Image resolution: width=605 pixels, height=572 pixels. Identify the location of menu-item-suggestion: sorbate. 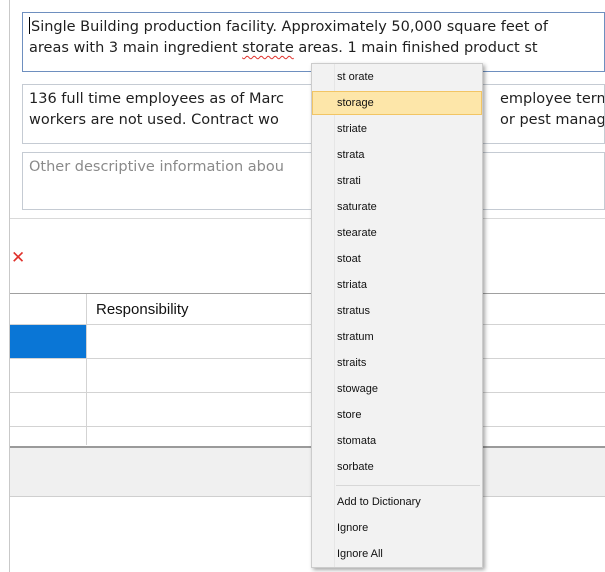
(397, 467).